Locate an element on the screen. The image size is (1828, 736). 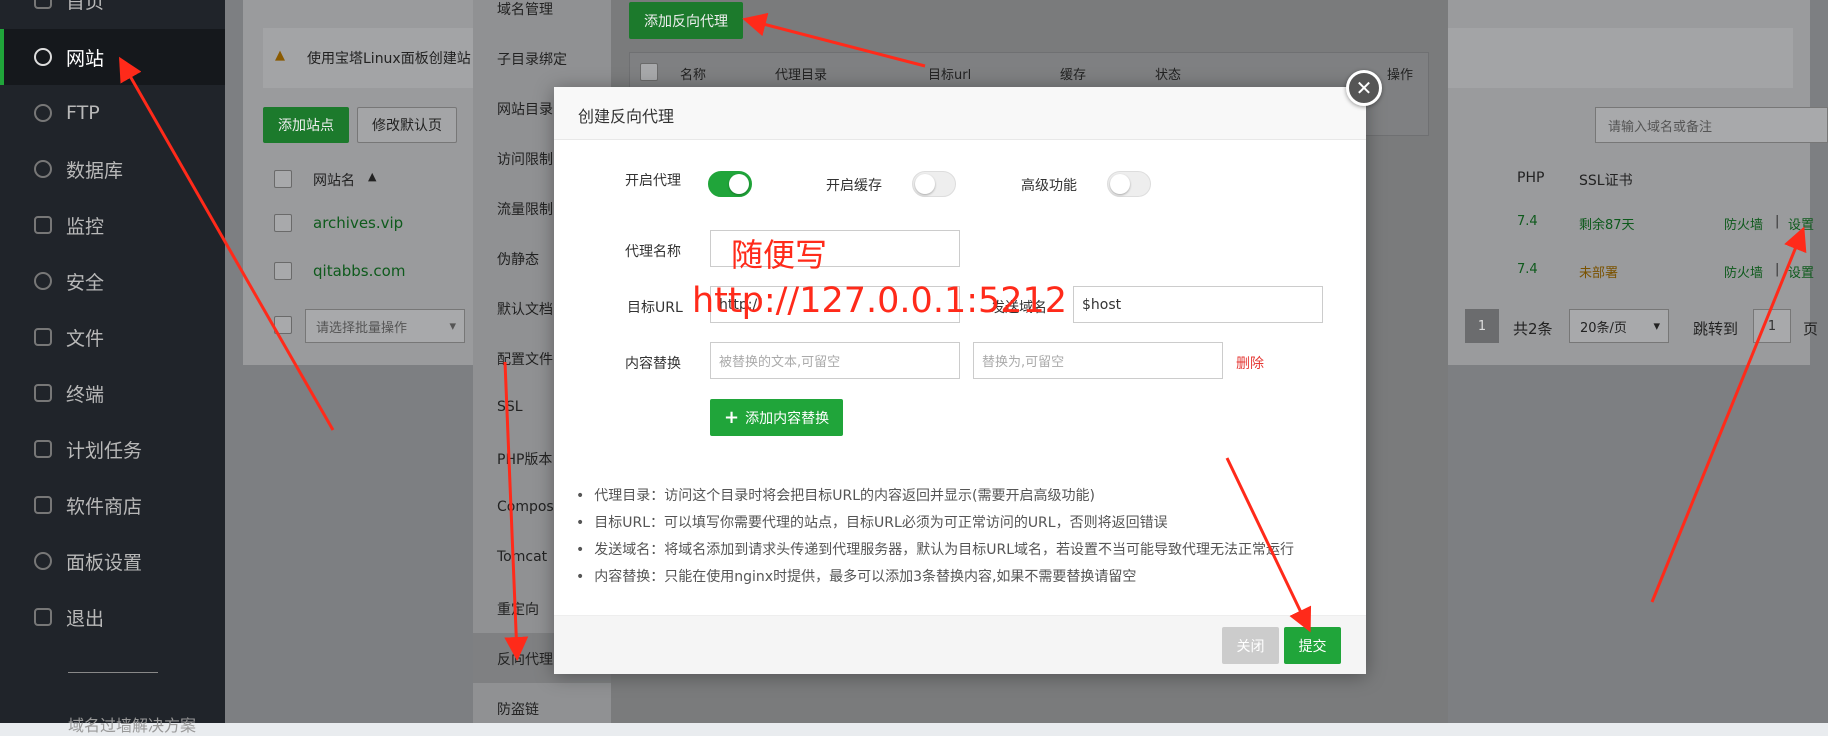
menu-item-ssl: SSL is located at coordinates (510, 407).